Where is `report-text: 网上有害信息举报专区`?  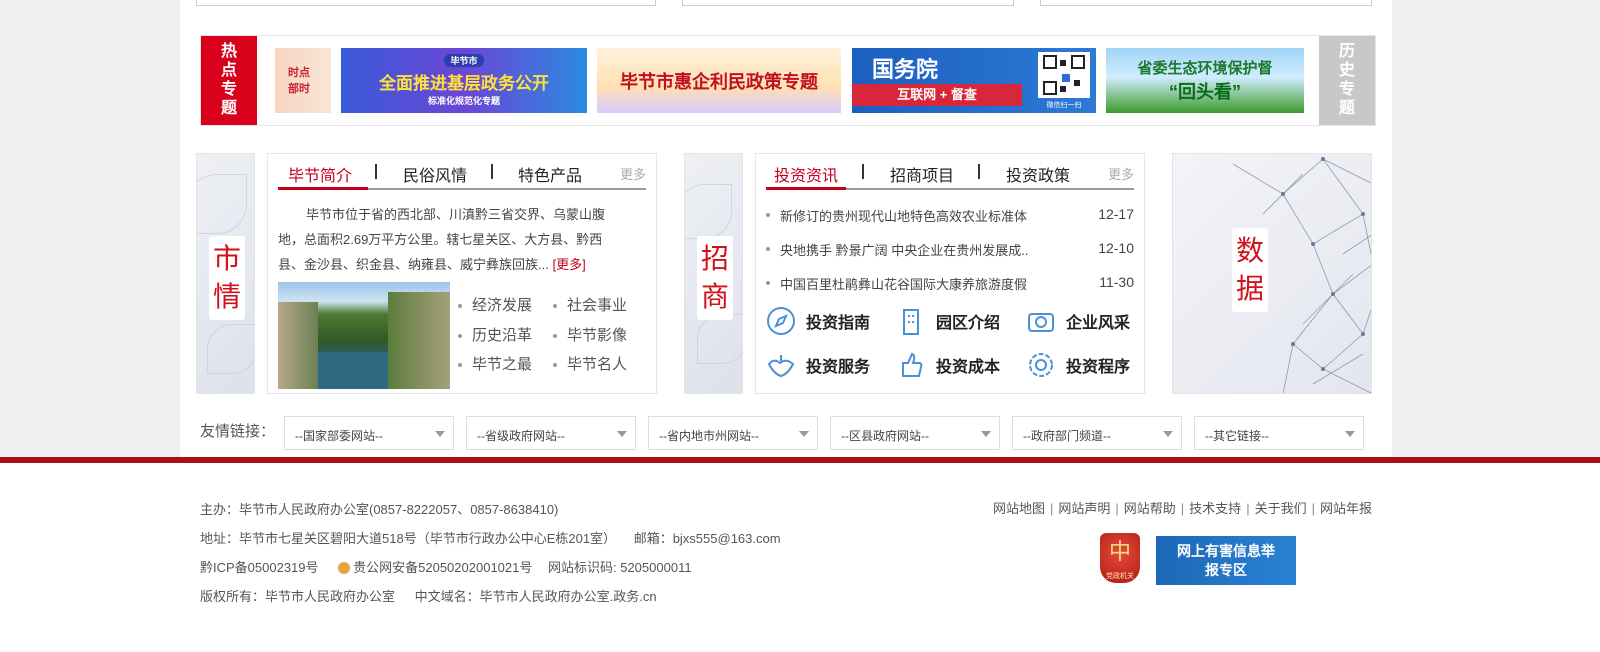 report-text: 网上有害信息举报专区 is located at coordinates (1226, 560).